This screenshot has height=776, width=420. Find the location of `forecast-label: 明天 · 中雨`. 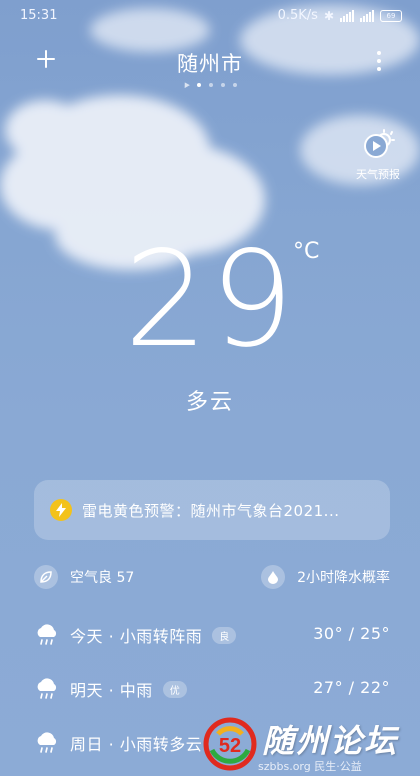

forecast-label: 明天 · 中雨 is located at coordinates (111, 690).